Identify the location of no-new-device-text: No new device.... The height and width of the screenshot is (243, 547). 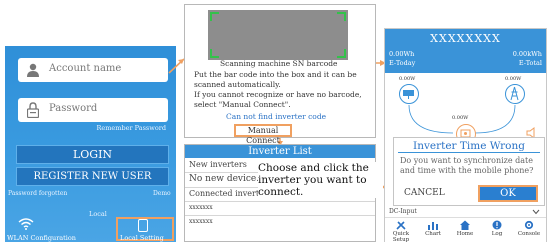
(227, 179).